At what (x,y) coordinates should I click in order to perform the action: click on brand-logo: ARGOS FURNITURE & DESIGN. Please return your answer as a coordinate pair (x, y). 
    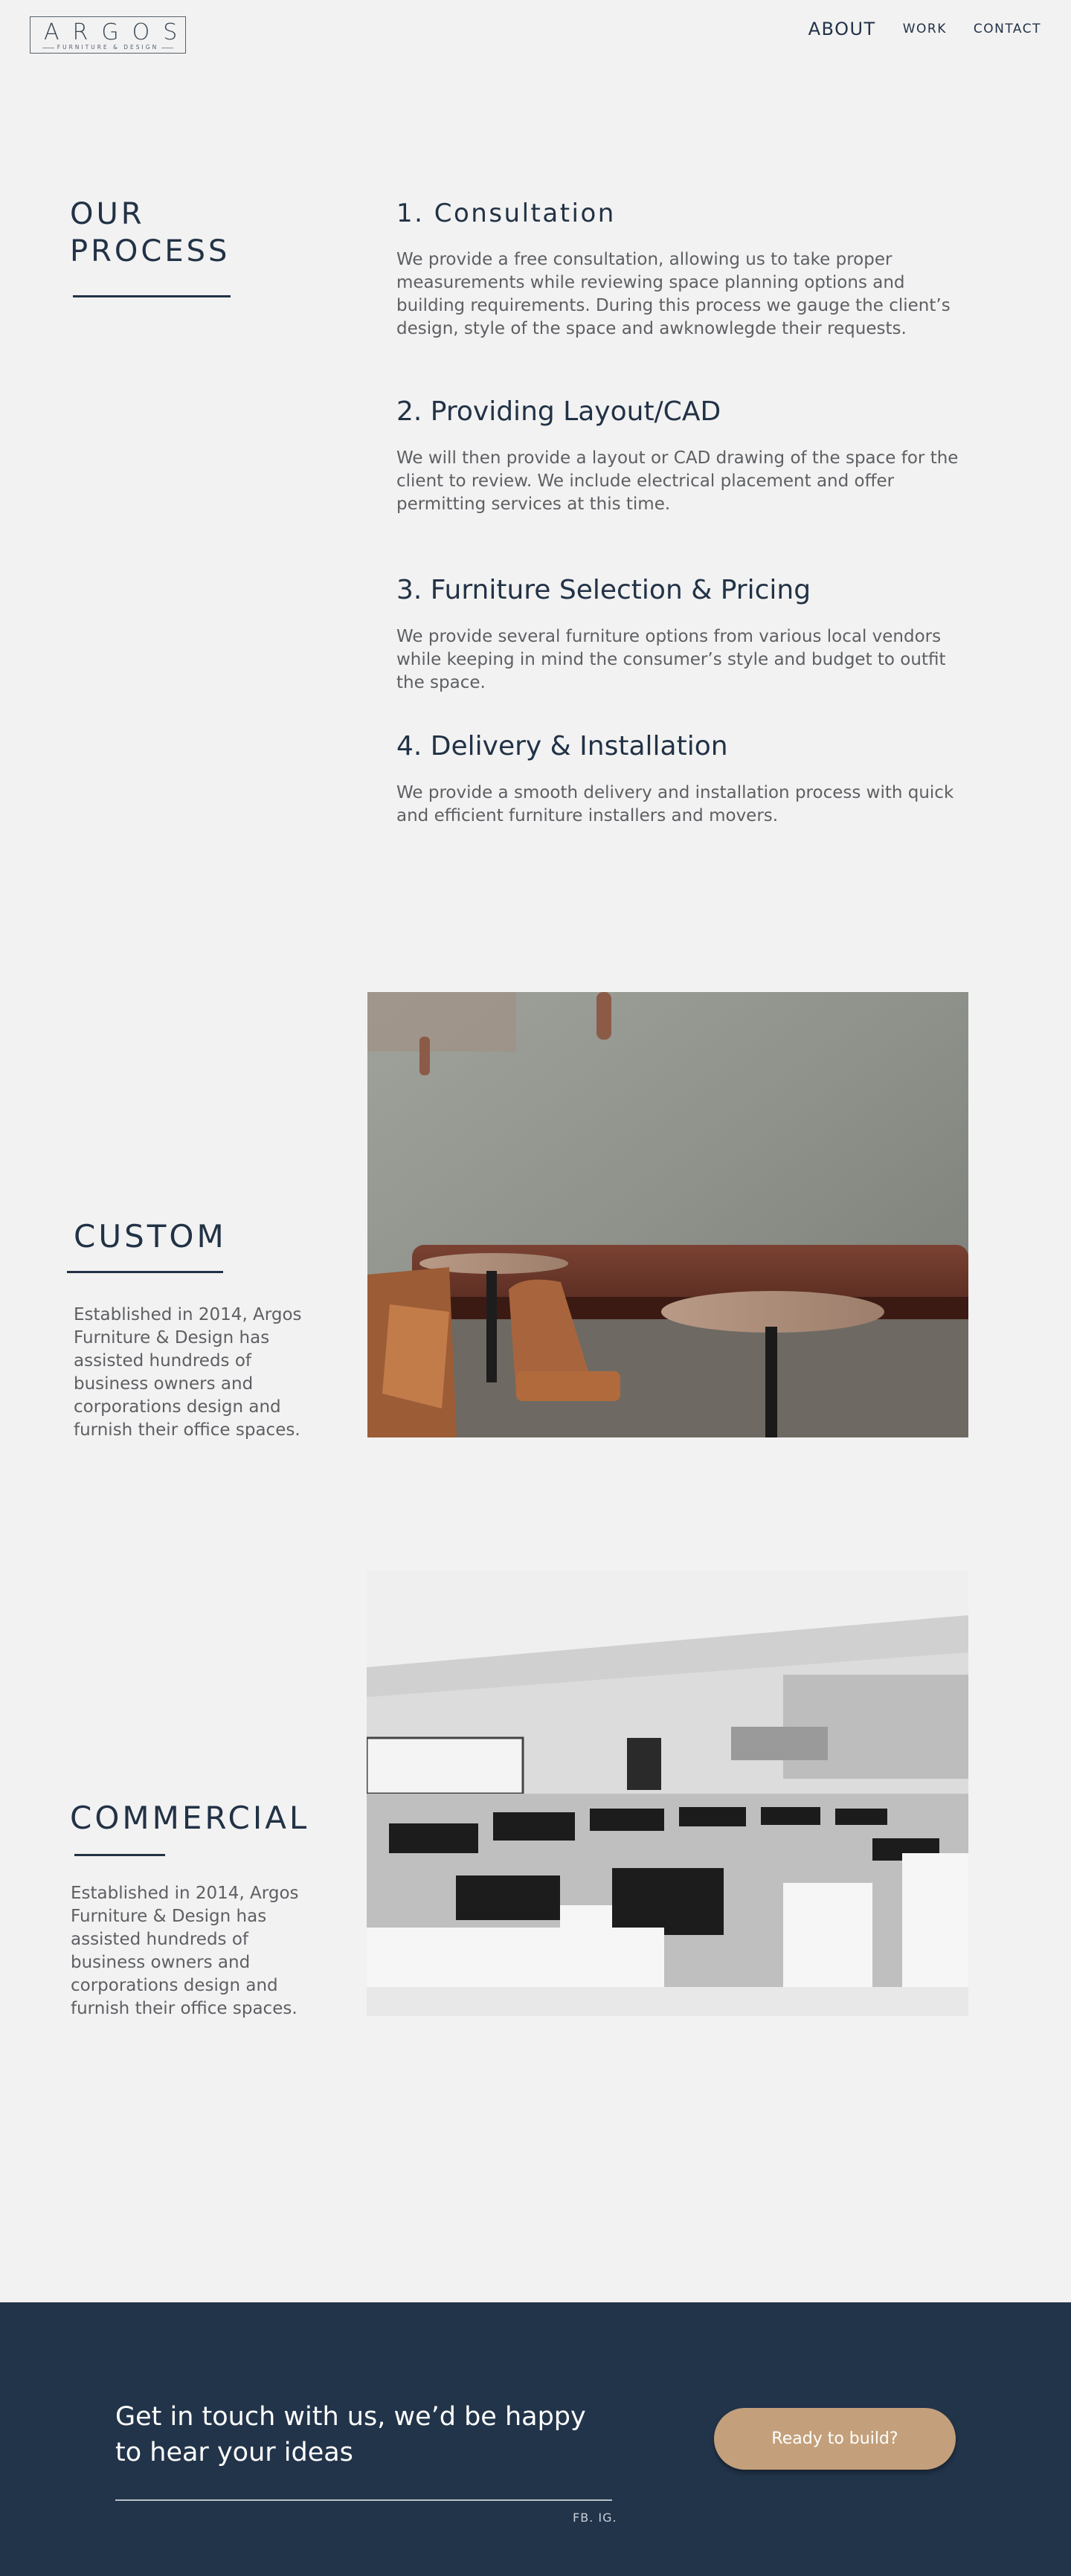
    Looking at the image, I should click on (108, 35).